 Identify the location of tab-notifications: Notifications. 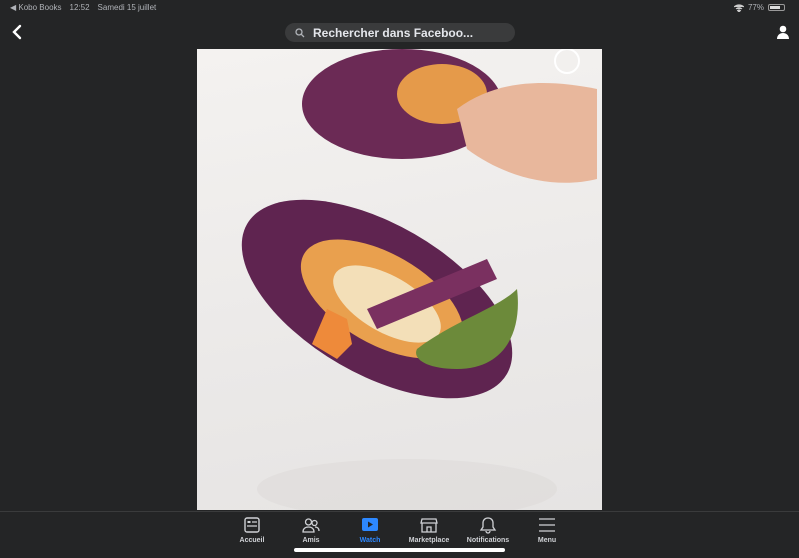
(488, 530).